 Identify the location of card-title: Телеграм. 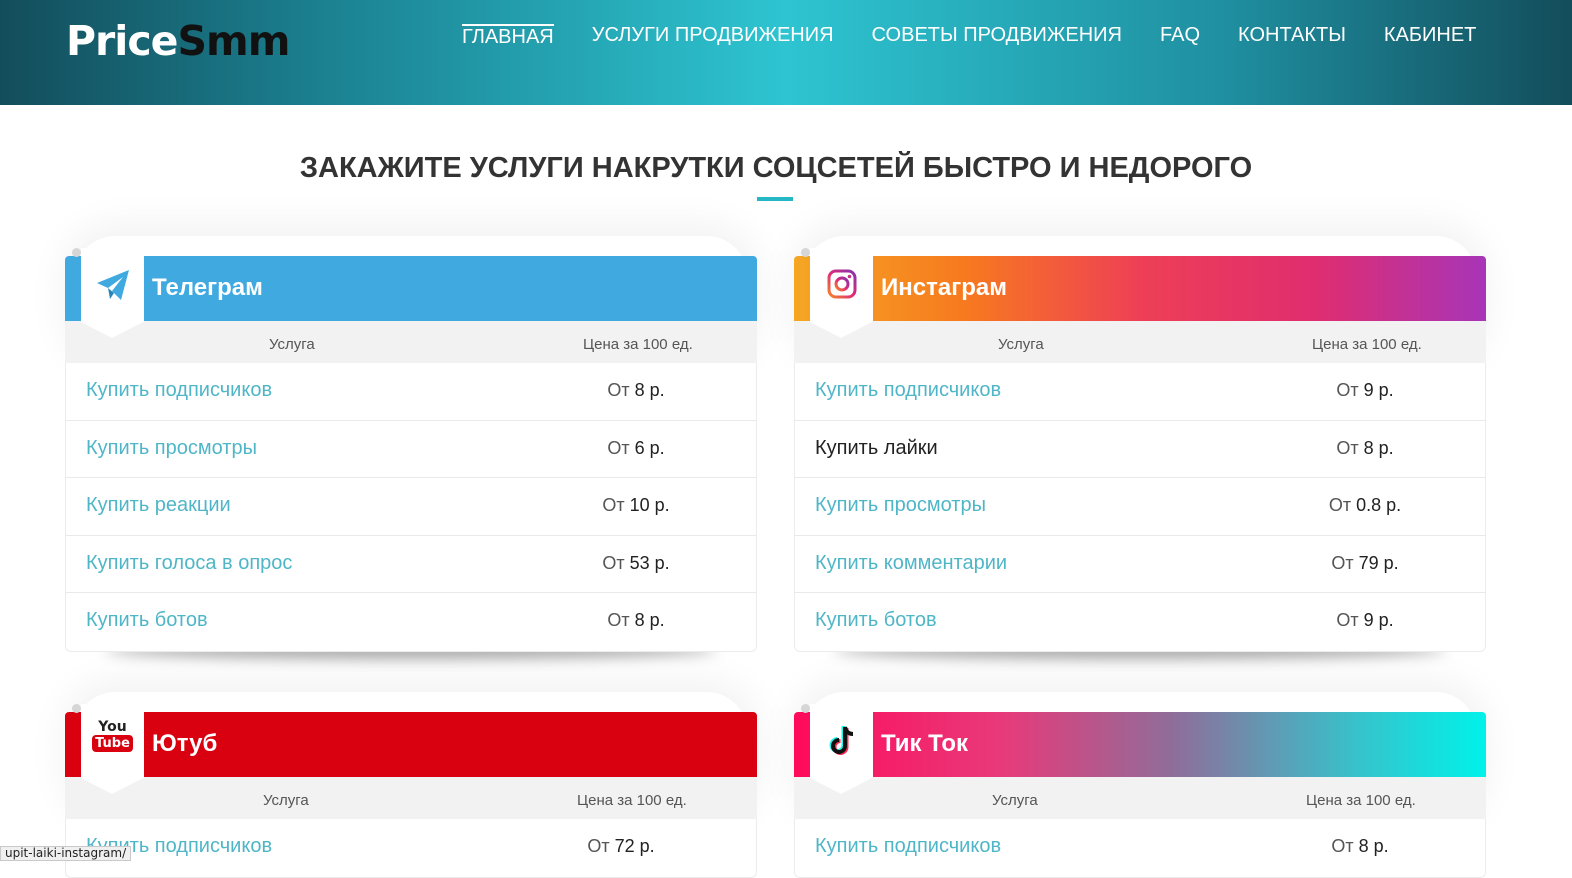
(207, 287).